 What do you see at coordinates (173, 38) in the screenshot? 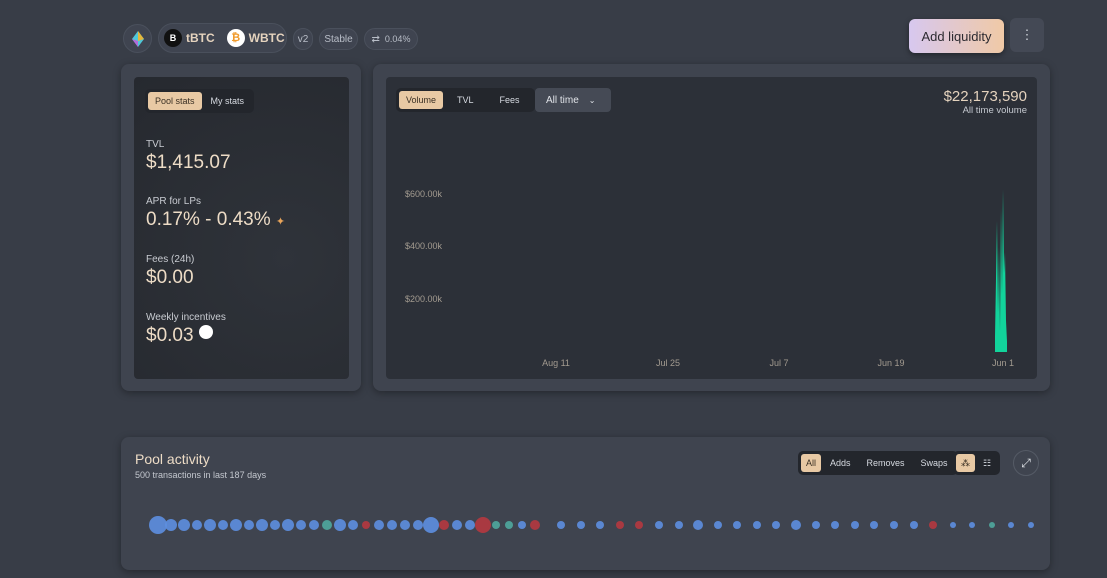
I see `tbtc-icon: B` at bounding box center [173, 38].